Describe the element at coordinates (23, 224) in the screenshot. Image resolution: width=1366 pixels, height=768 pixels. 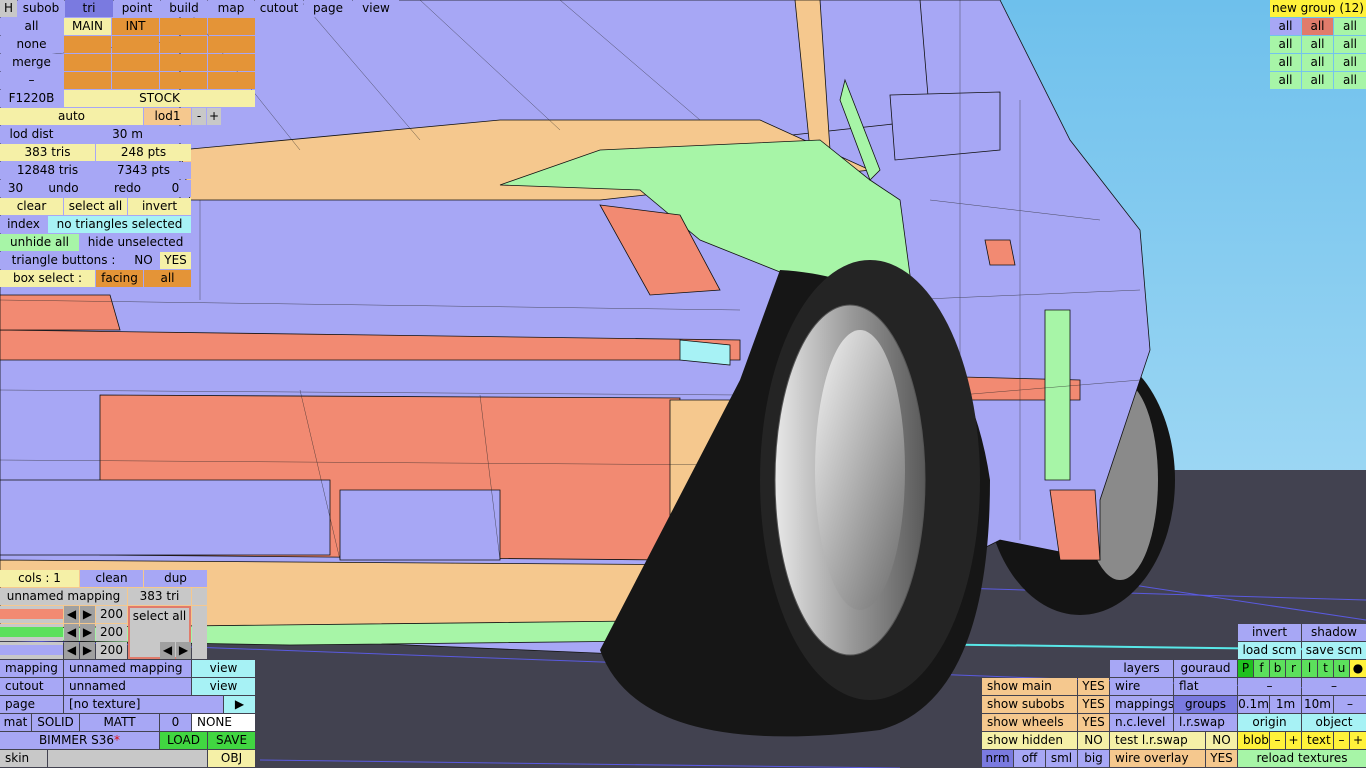
I see `index-button: index` at that location.